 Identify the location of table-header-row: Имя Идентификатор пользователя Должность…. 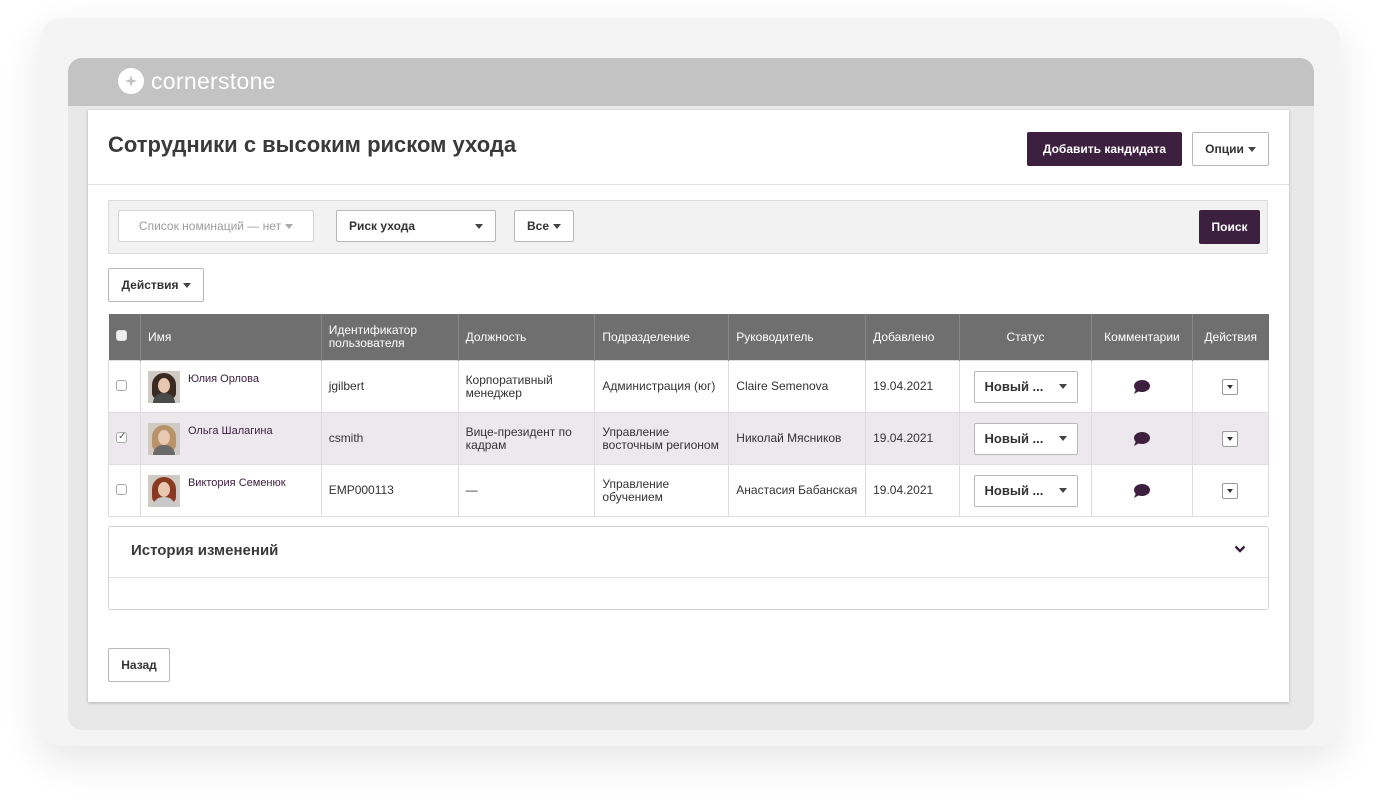
(688, 337).